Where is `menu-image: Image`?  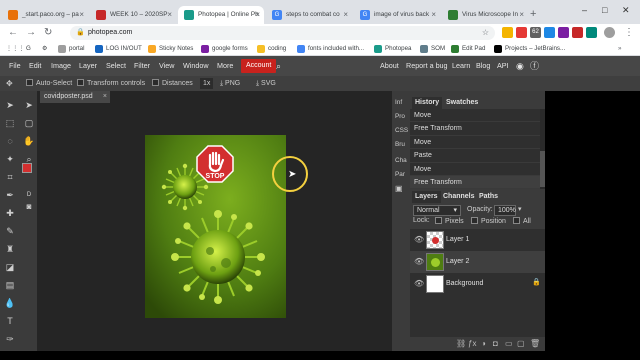
menu-image: Image is located at coordinates (61, 66).